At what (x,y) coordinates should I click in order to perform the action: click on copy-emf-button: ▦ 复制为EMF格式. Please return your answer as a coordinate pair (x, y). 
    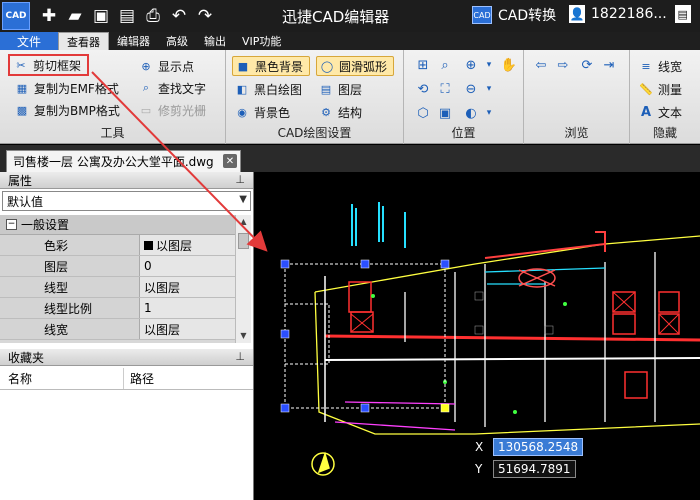
    Looking at the image, I should click on (66, 88).